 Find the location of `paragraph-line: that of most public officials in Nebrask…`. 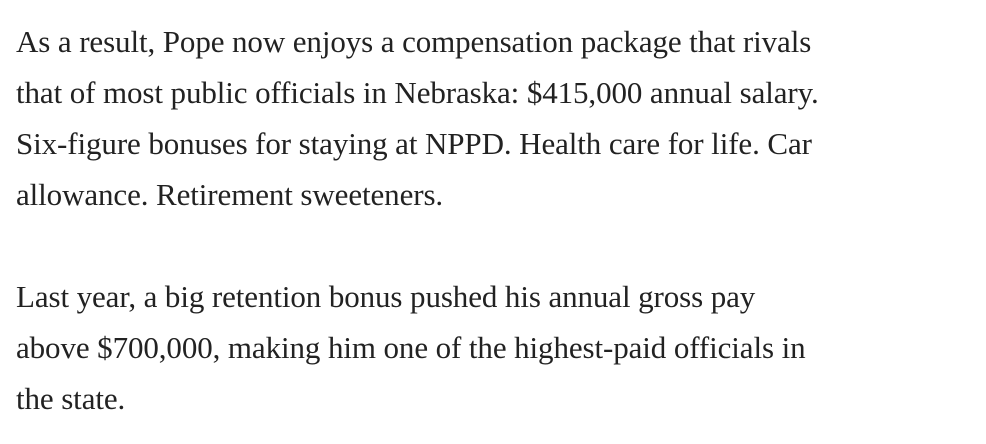

paragraph-line: that of most public officials in Nebrask… is located at coordinates (417, 92).